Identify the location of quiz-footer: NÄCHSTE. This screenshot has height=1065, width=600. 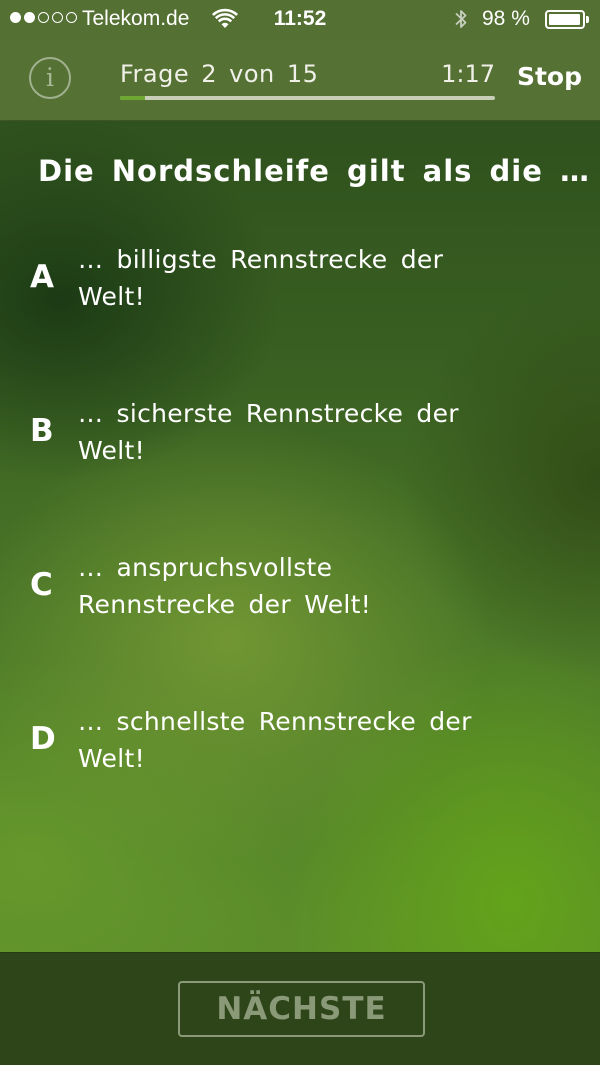
(300, 1008).